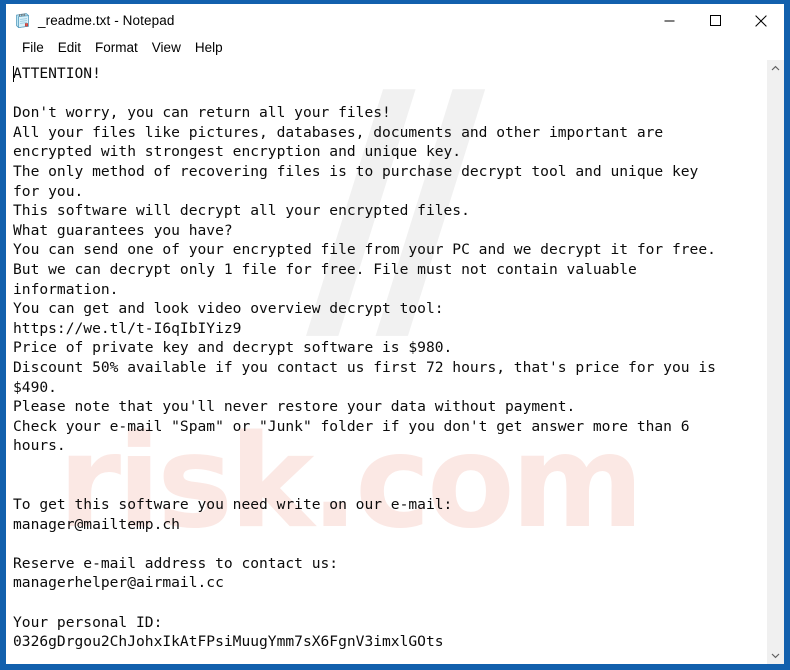 The height and width of the screenshot is (670, 790). What do you see at coordinates (761, 20) in the screenshot?
I see `close-button` at bounding box center [761, 20].